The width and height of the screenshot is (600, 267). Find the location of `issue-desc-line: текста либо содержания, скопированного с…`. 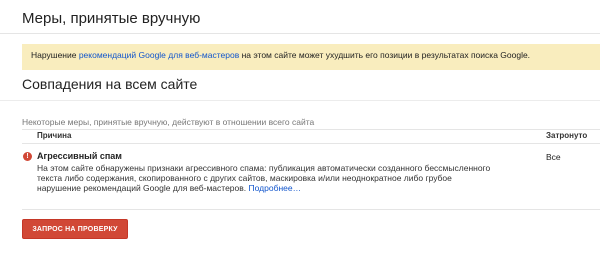

issue-desc-line: текста либо содержания, скопированного с… is located at coordinates (244, 178).